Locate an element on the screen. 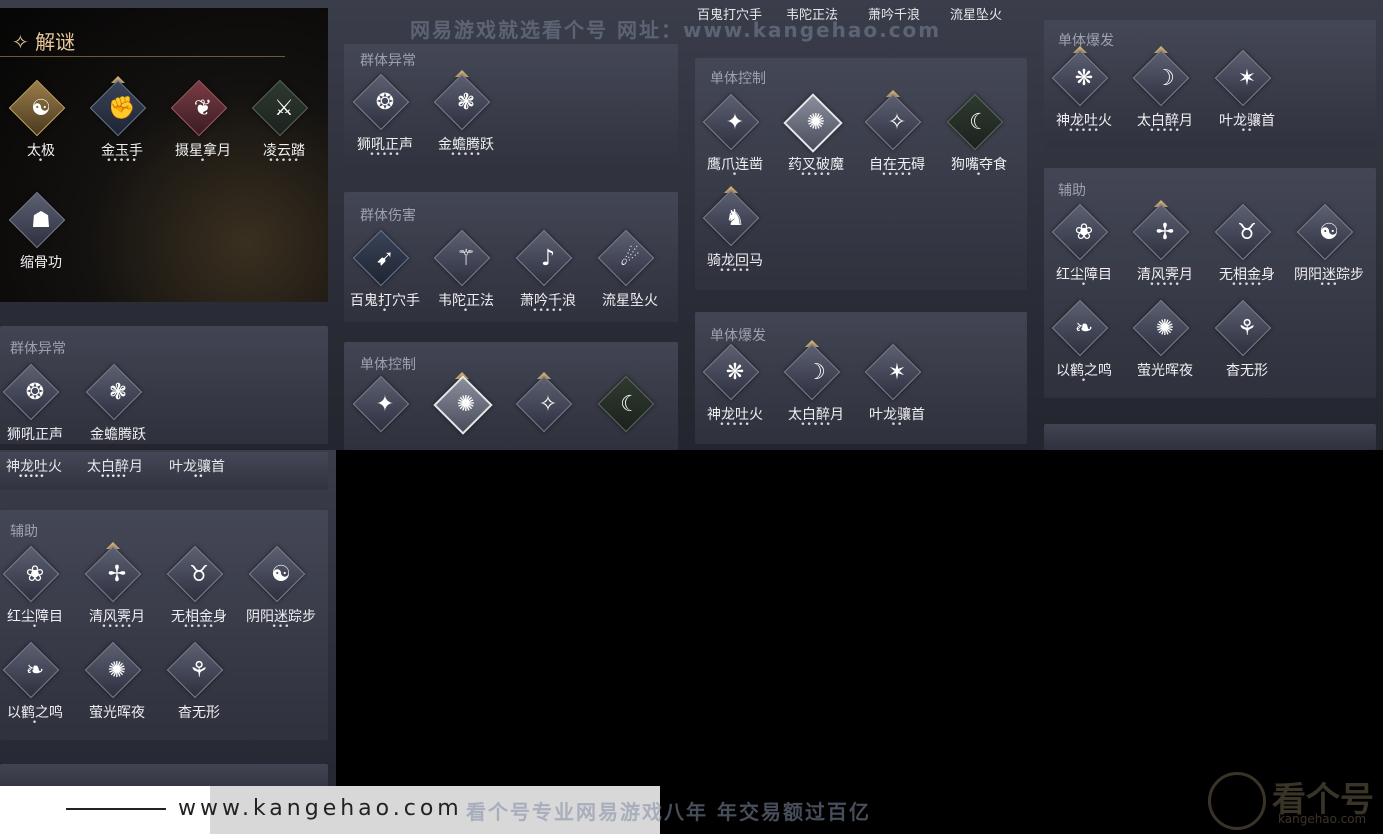 This screenshot has height=834, width=1383. skill-taiji: ☯ 太极 • is located at coordinates (41, 128).